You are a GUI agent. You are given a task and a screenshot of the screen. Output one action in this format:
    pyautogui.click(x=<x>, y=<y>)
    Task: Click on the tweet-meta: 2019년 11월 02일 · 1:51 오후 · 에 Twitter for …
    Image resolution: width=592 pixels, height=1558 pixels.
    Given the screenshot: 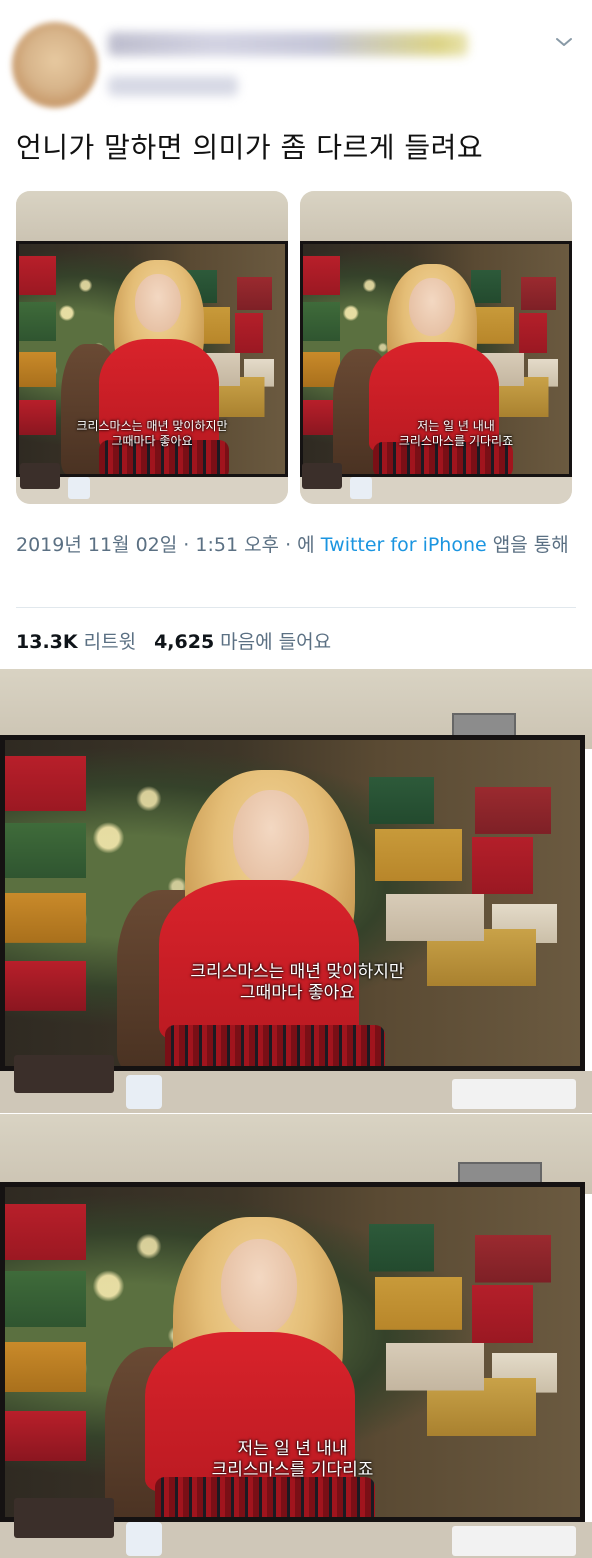 What is the action you would take?
    pyautogui.click(x=296, y=545)
    